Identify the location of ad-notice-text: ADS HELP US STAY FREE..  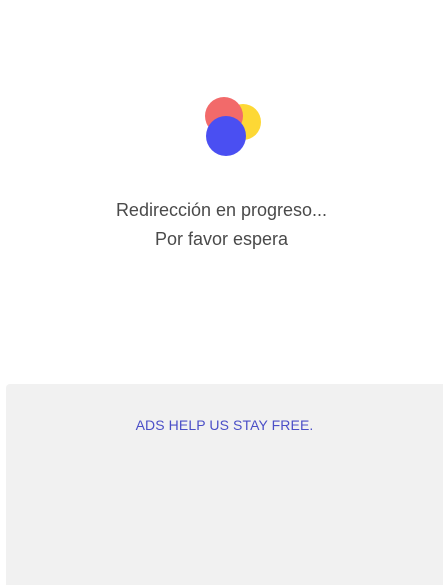
(224, 425).